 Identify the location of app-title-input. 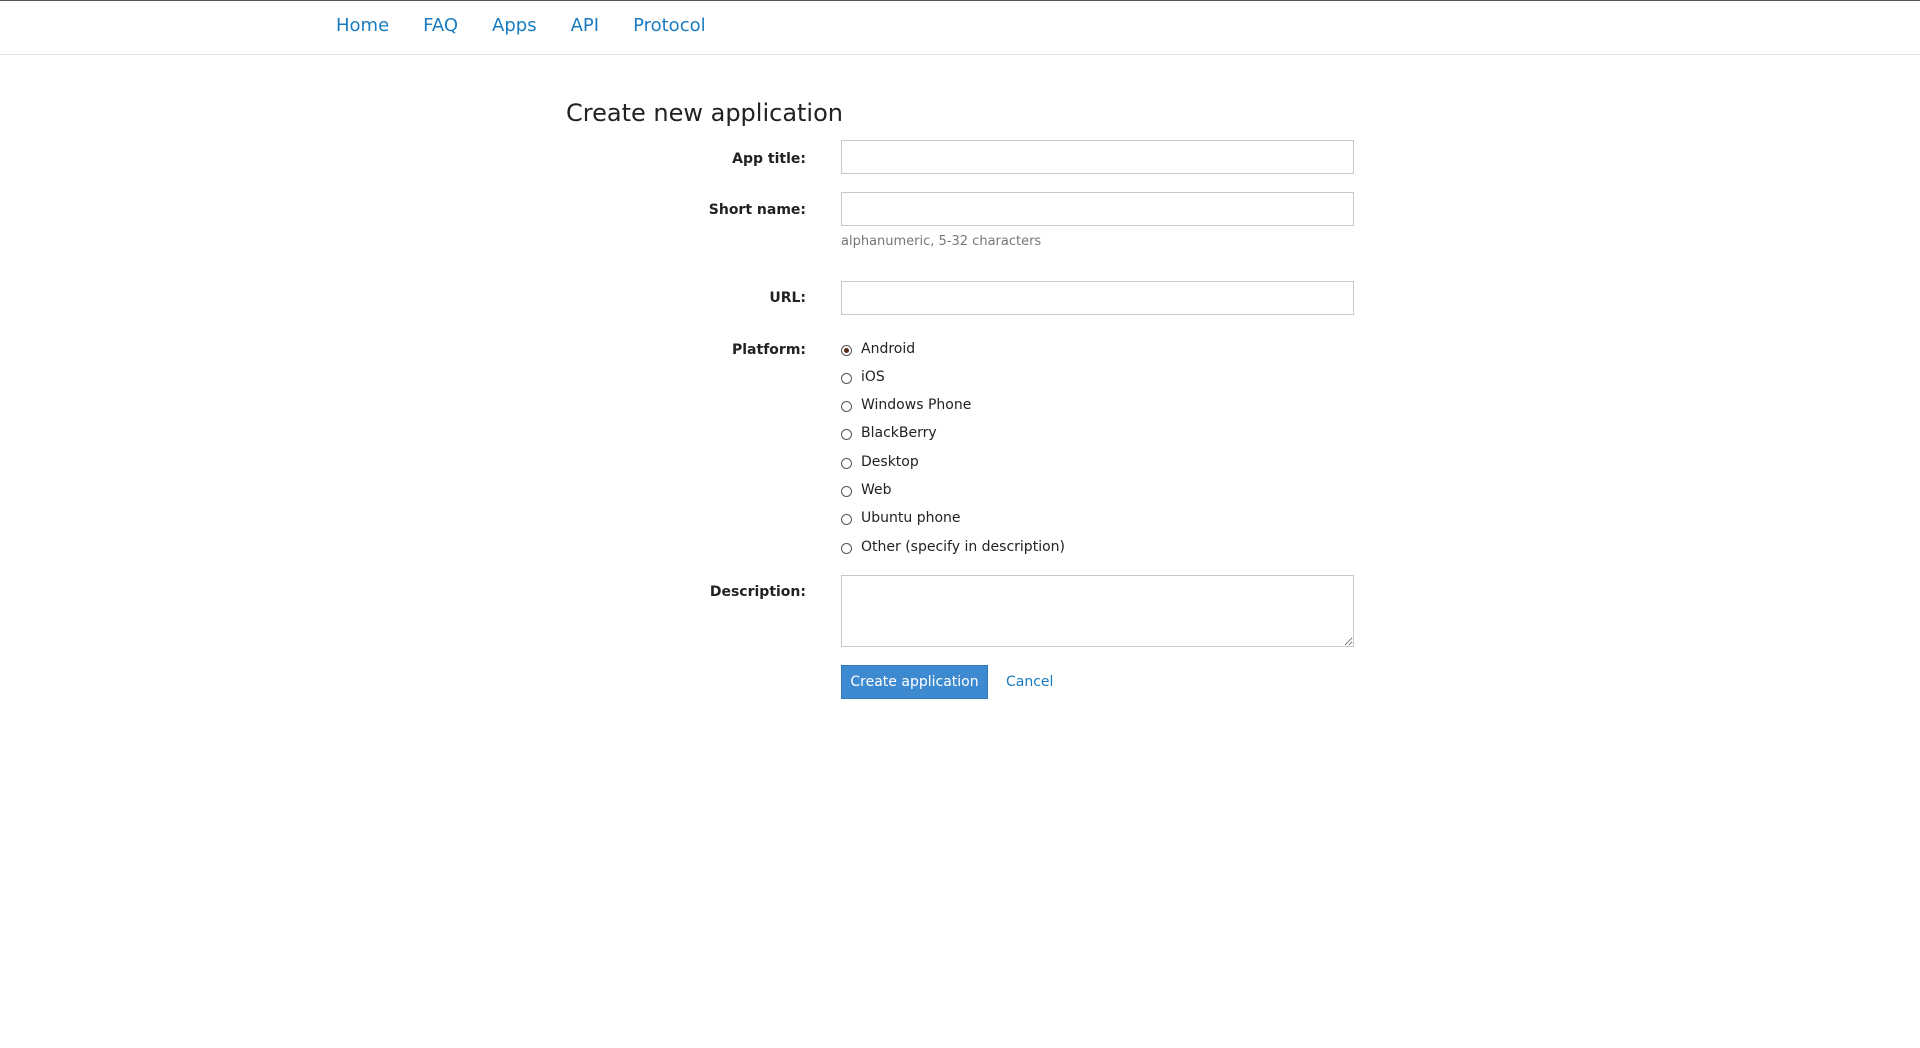
(1097, 157).